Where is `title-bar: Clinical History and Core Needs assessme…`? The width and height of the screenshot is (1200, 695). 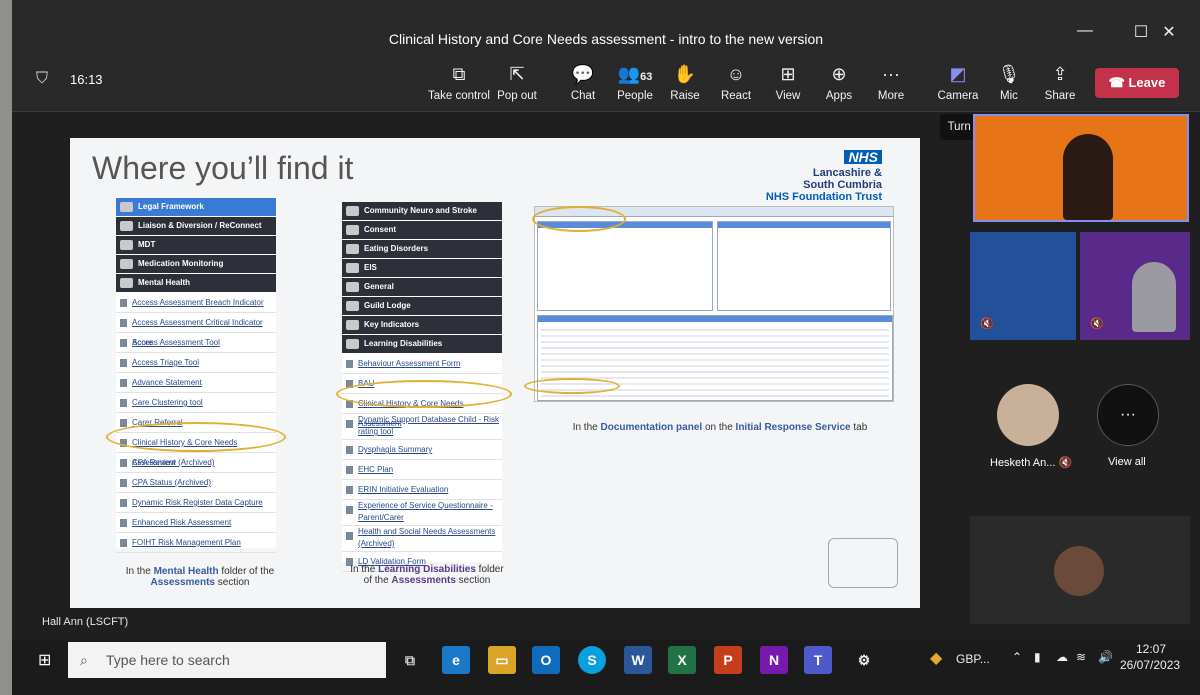 title-bar: Clinical History and Core Needs assessme… is located at coordinates (606, 24).